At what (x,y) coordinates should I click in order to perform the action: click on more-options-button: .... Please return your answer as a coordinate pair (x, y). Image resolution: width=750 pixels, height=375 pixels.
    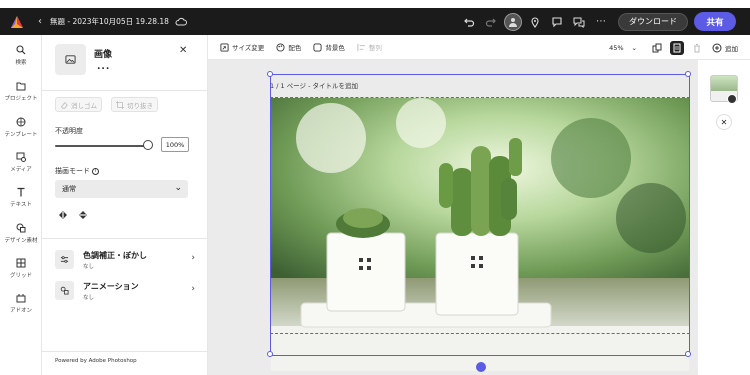
    Looking at the image, I should click on (103, 67).